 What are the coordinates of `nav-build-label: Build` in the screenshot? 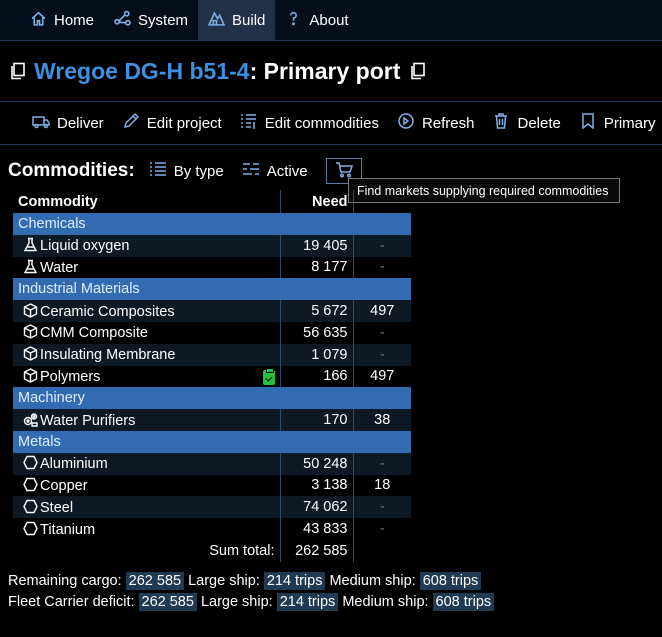 It's located at (249, 20).